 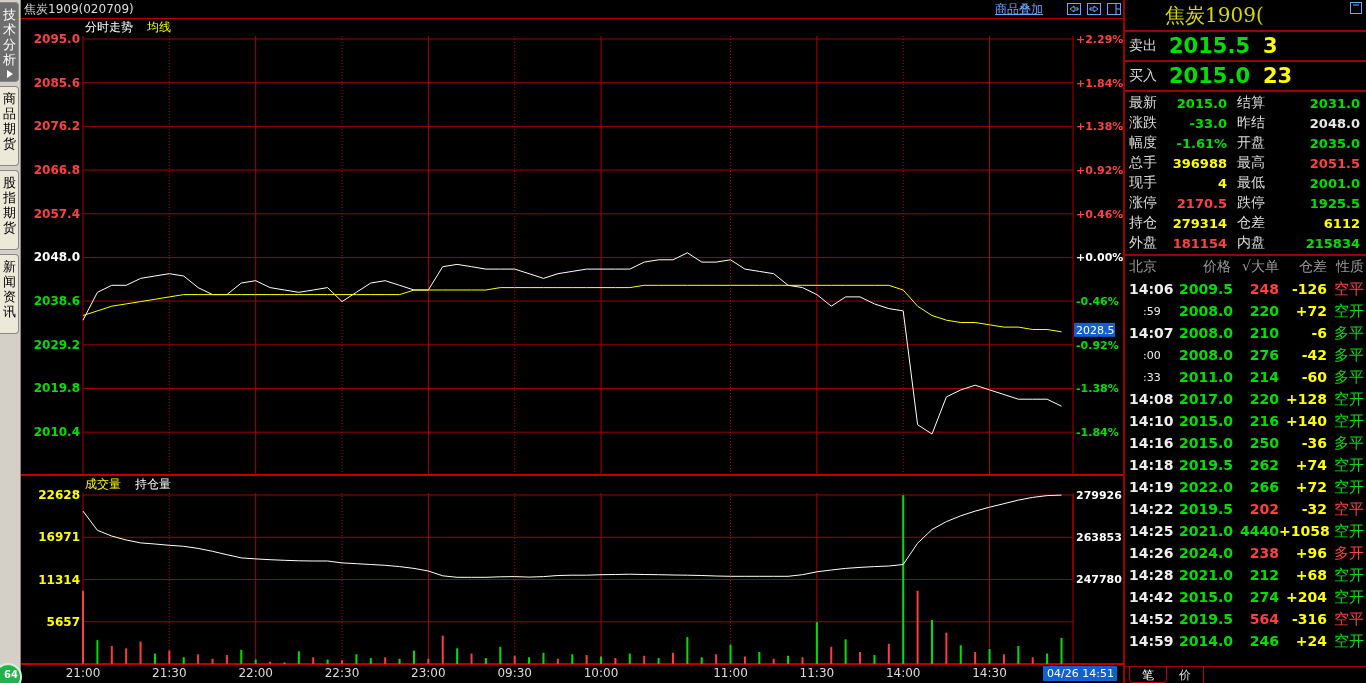 I want to click on time-axis-label: 10:00, so click(x=601, y=673).